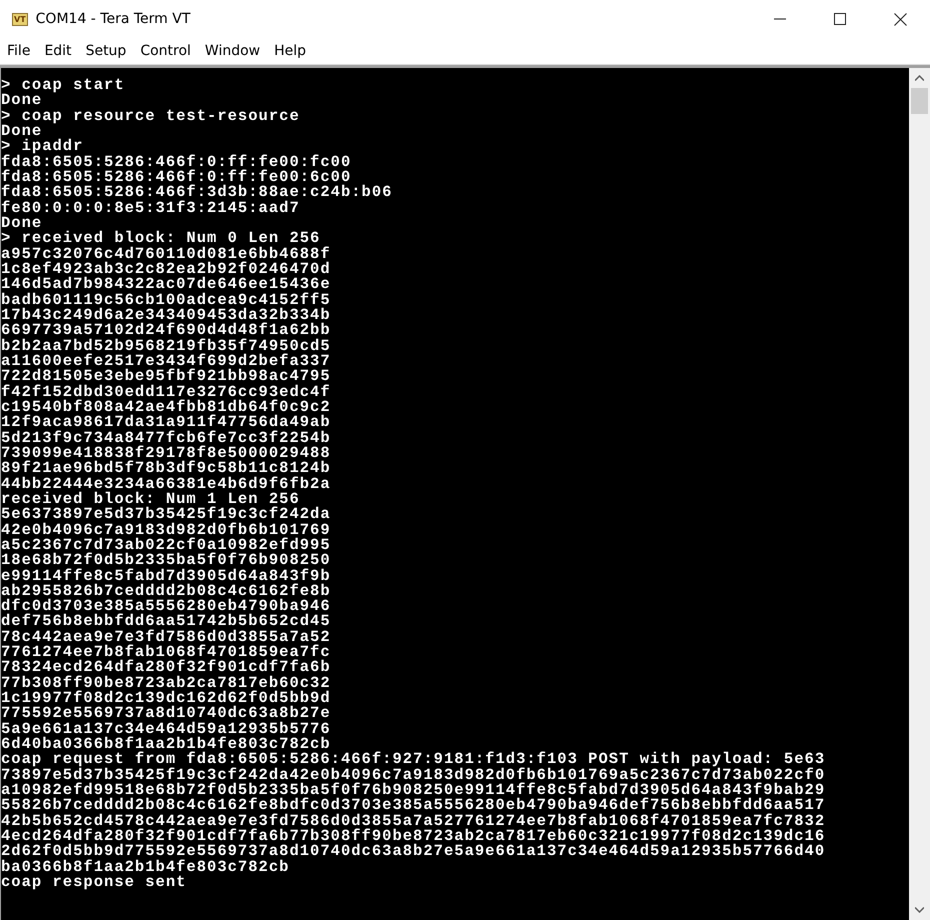 The image size is (930, 920). Describe the element at coordinates (166, 560) in the screenshot. I see `terminal-line: 18e68b72f0d5b2335ba5f0f76b908250` at that location.